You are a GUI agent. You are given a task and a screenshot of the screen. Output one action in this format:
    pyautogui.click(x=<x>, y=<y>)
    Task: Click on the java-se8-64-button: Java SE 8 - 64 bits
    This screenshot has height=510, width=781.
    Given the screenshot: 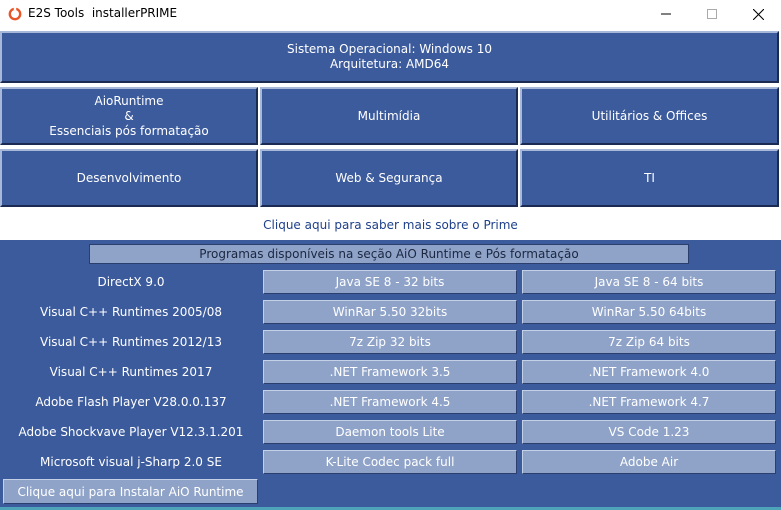 What is the action you would take?
    pyautogui.click(x=649, y=282)
    